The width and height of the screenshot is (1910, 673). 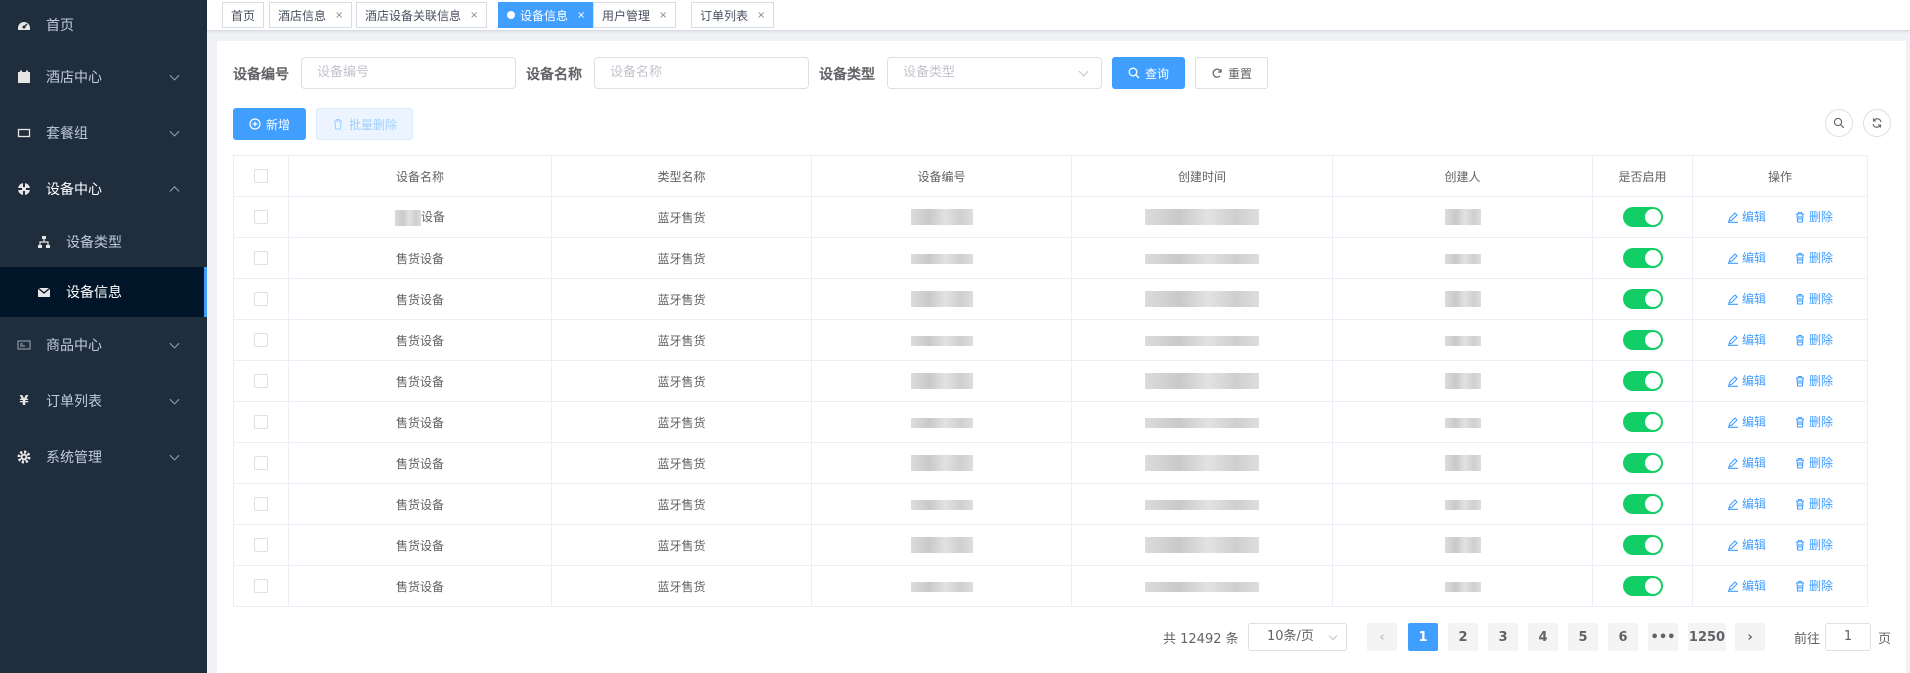 What do you see at coordinates (364, 124) in the screenshot?
I see `batch-delete-button: 批量删除` at bounding box center [364, 124].